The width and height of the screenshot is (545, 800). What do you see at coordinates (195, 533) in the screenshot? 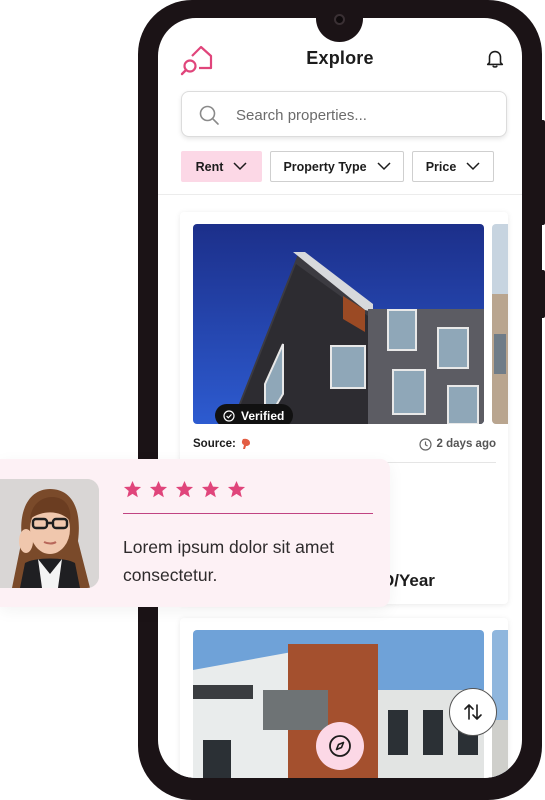
I see `review-card: Lorem ipsum dolor sit amet consectetur.` at bounding box center [195, 533].